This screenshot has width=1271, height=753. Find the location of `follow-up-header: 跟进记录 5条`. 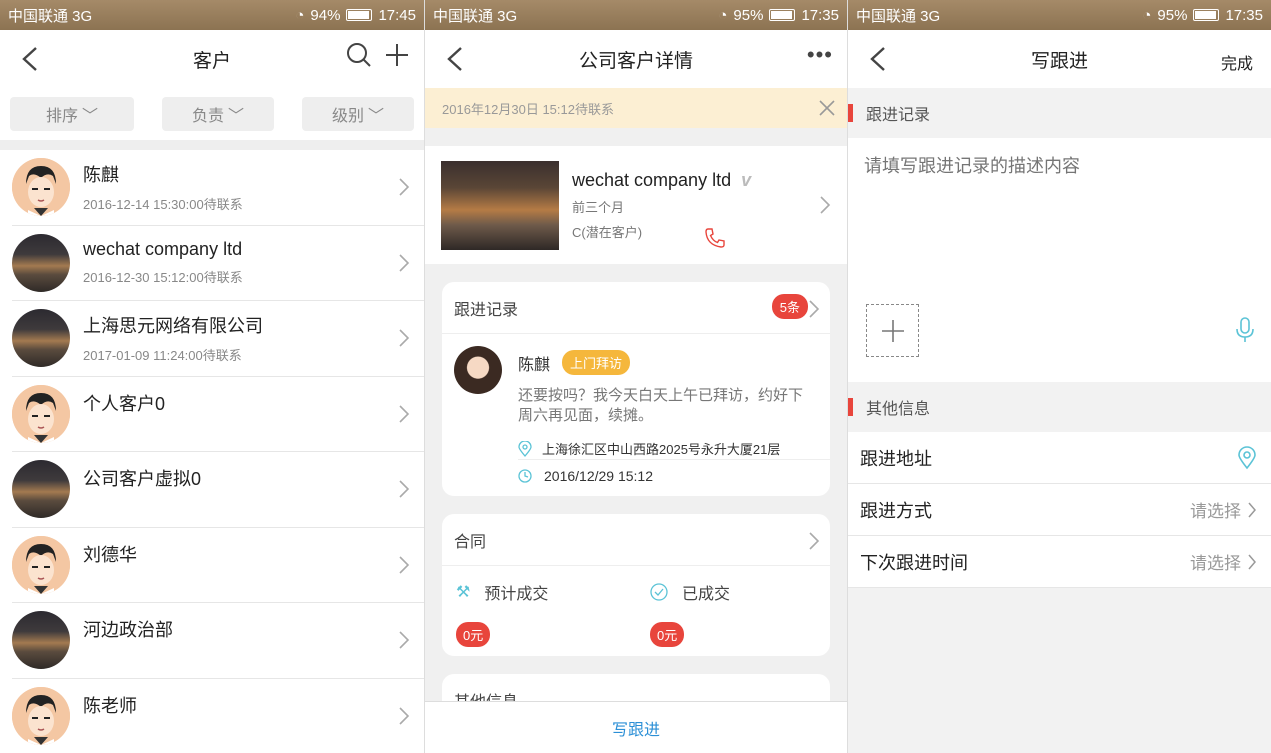

follow-up-header: 跟进记录 5条 is located at coordinates (636, 308).